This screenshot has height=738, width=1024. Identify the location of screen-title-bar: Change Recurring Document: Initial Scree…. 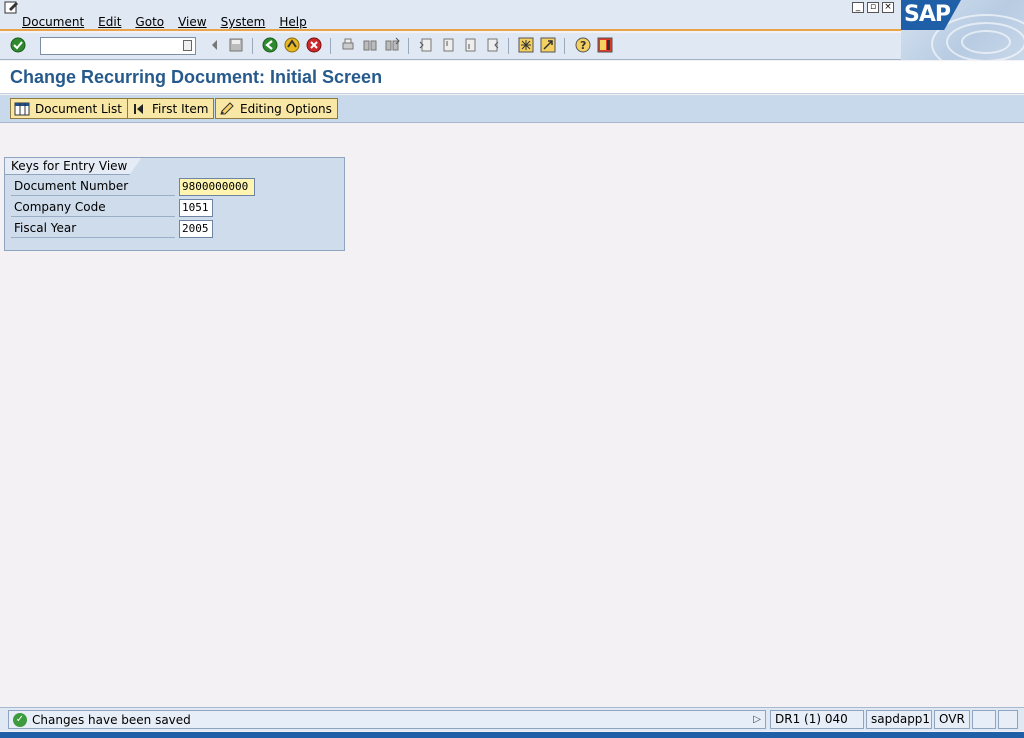
(512, 77).